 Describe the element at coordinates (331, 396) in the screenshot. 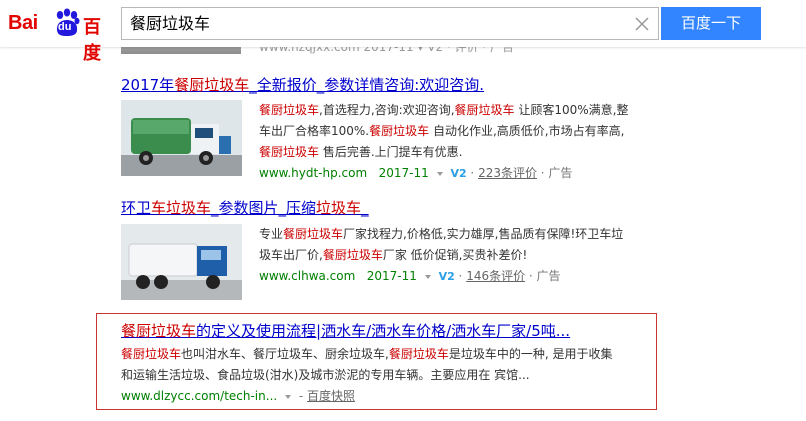

I see `snapshot-link: 百度快照` at that location.